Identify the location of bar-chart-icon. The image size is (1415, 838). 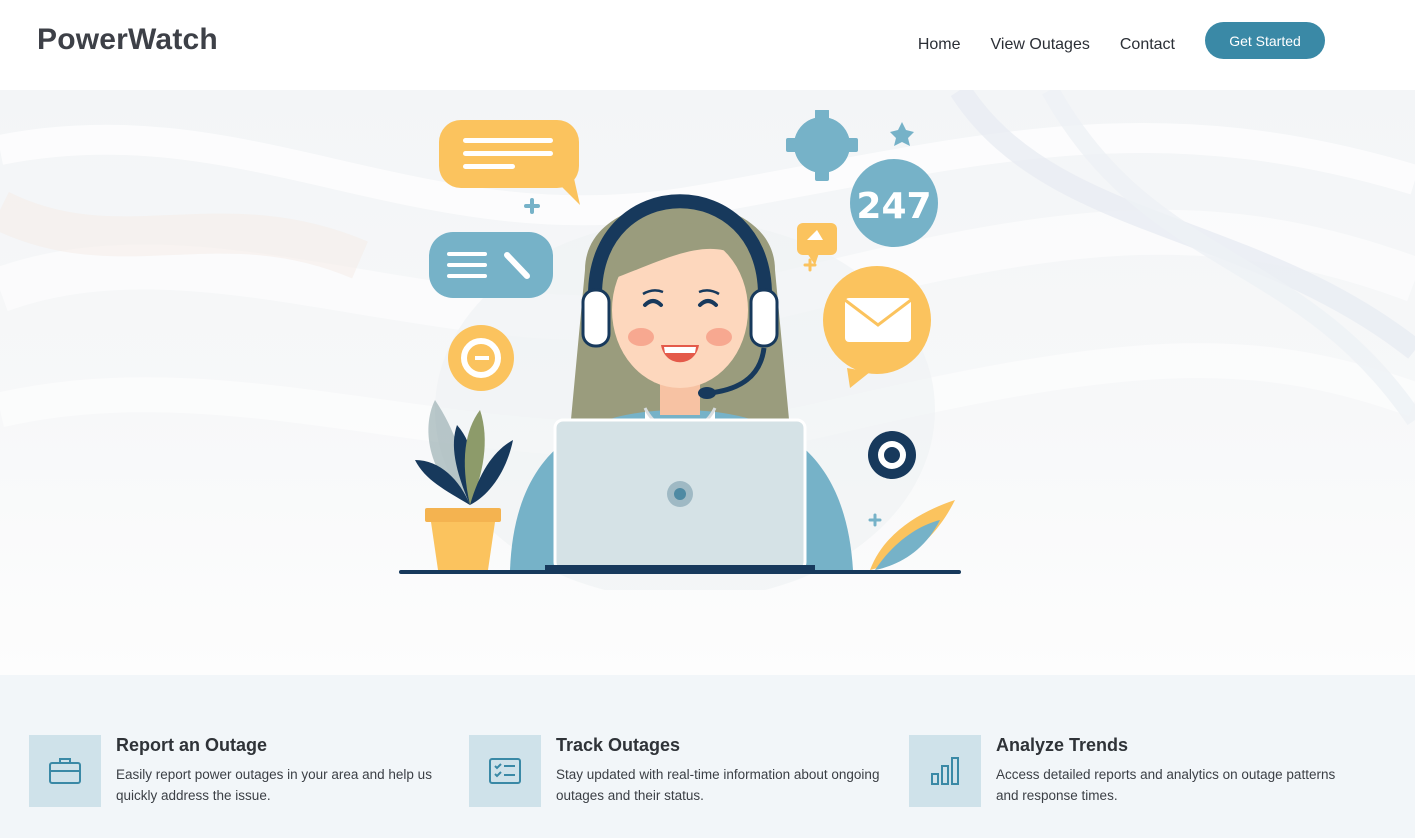
(945, 771).